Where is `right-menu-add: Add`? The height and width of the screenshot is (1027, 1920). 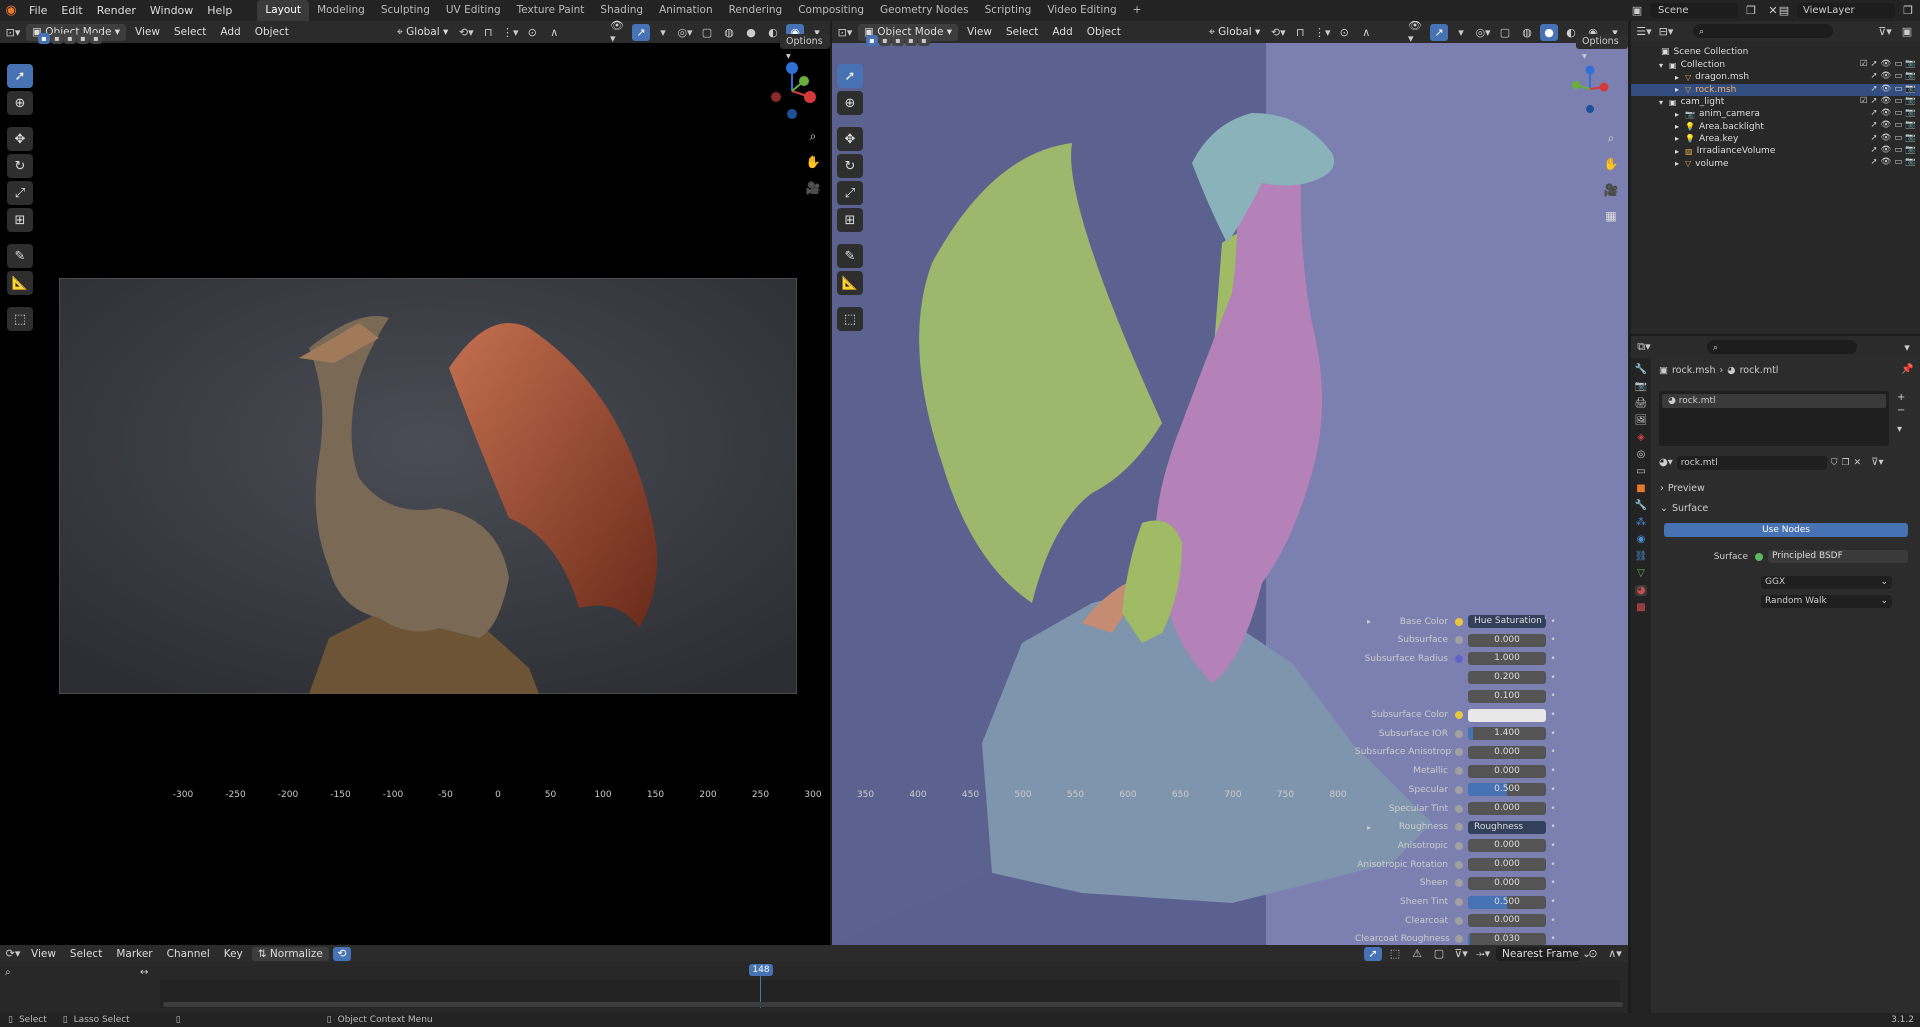
right-menu-add: Add is located at coordinates (1062, 32).